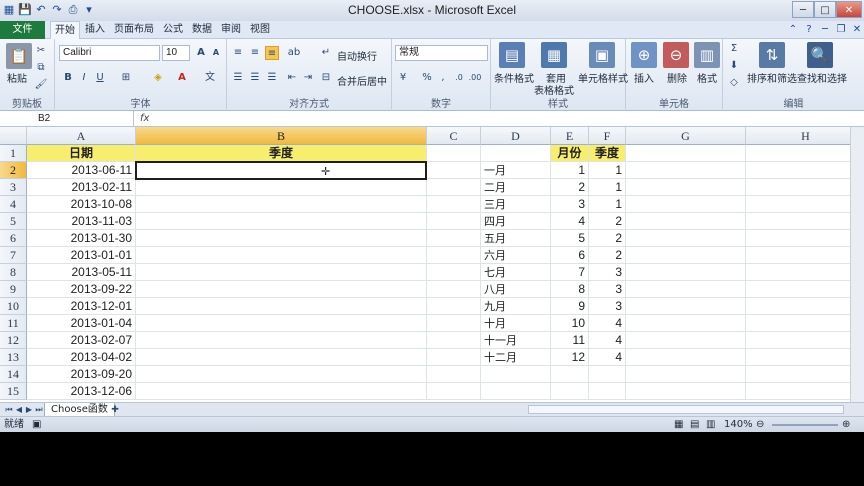  I want to click on select-all-corner, so click(13, 136).